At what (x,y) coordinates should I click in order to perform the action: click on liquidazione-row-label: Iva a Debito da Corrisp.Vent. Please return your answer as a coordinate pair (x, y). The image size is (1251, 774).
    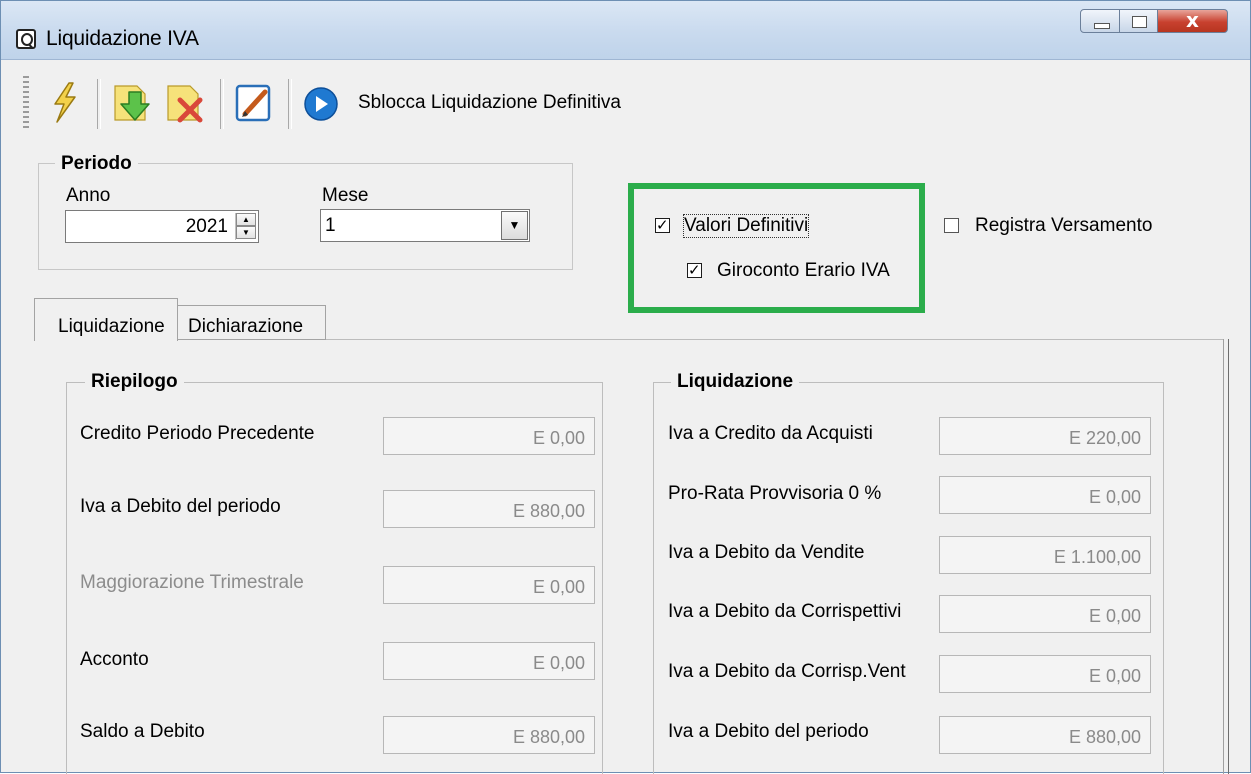
    Looking at the image, I should click on (787, 671).